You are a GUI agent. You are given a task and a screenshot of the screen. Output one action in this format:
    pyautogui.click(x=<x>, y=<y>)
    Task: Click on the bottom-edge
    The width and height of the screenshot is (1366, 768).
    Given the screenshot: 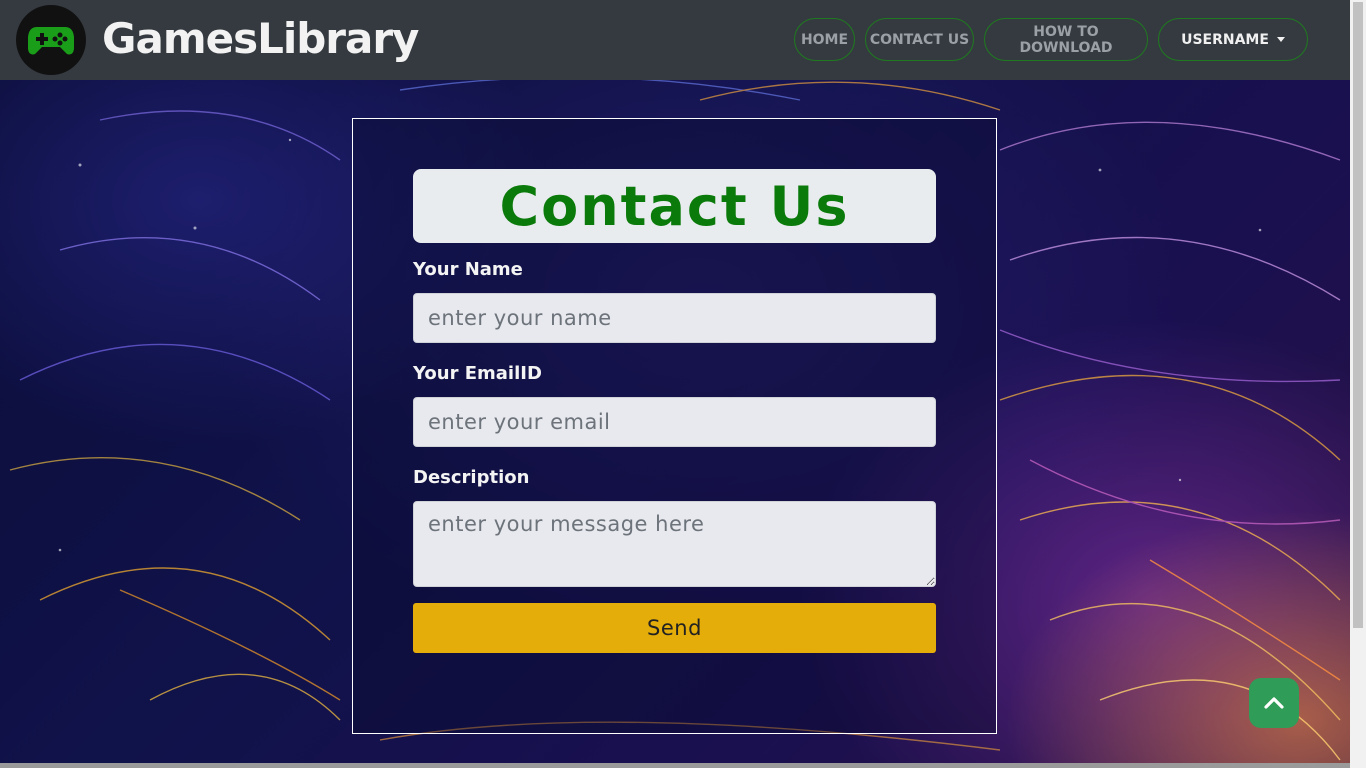 What is the action you would take?
    pyautogui.click(x=675, y=765)
    